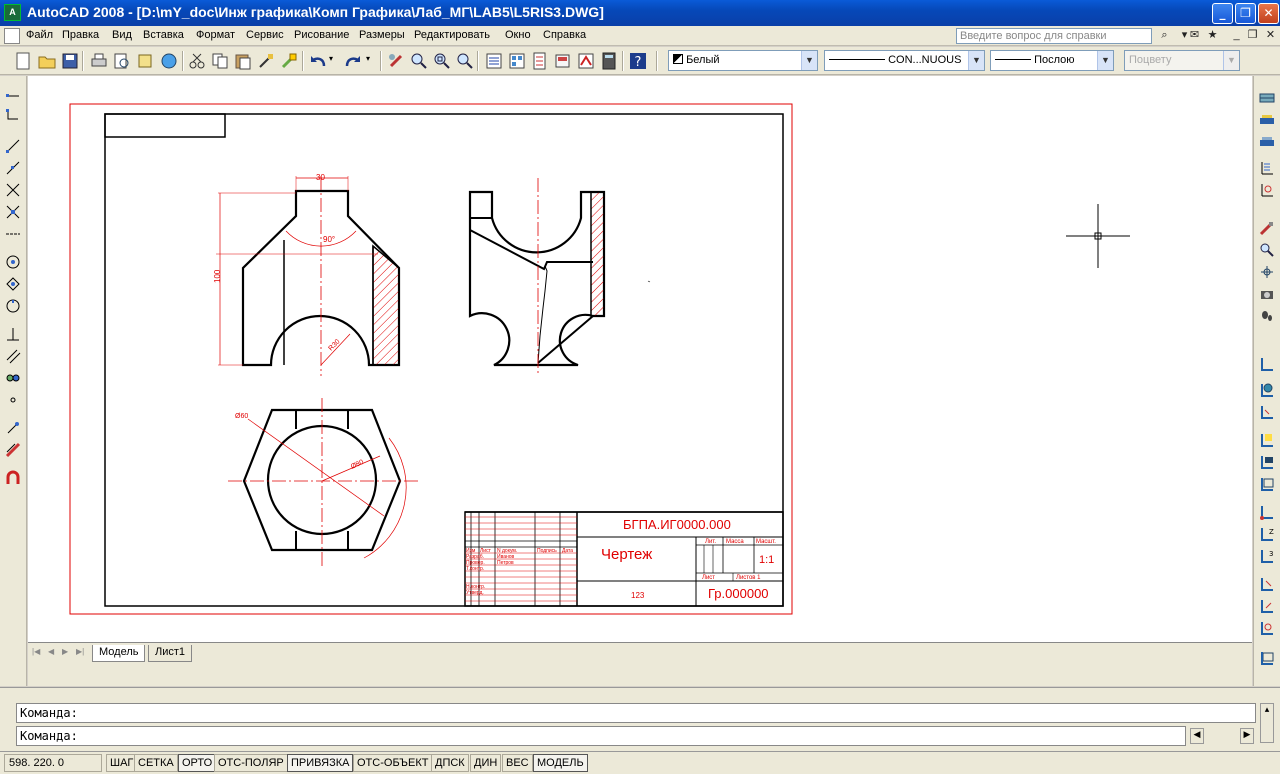  I want to click on circle-icon, so click(13, 234).